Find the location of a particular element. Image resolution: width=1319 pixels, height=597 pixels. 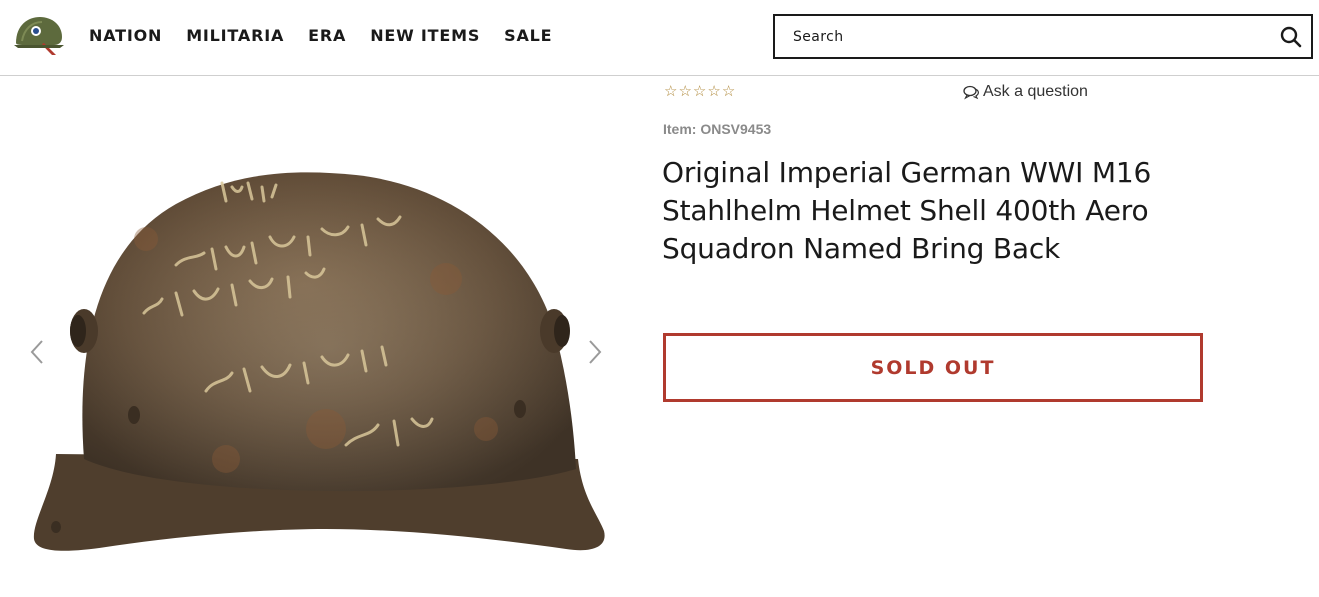

gallery-prev-chevron-left-icon is located at coordinates (38, 352).